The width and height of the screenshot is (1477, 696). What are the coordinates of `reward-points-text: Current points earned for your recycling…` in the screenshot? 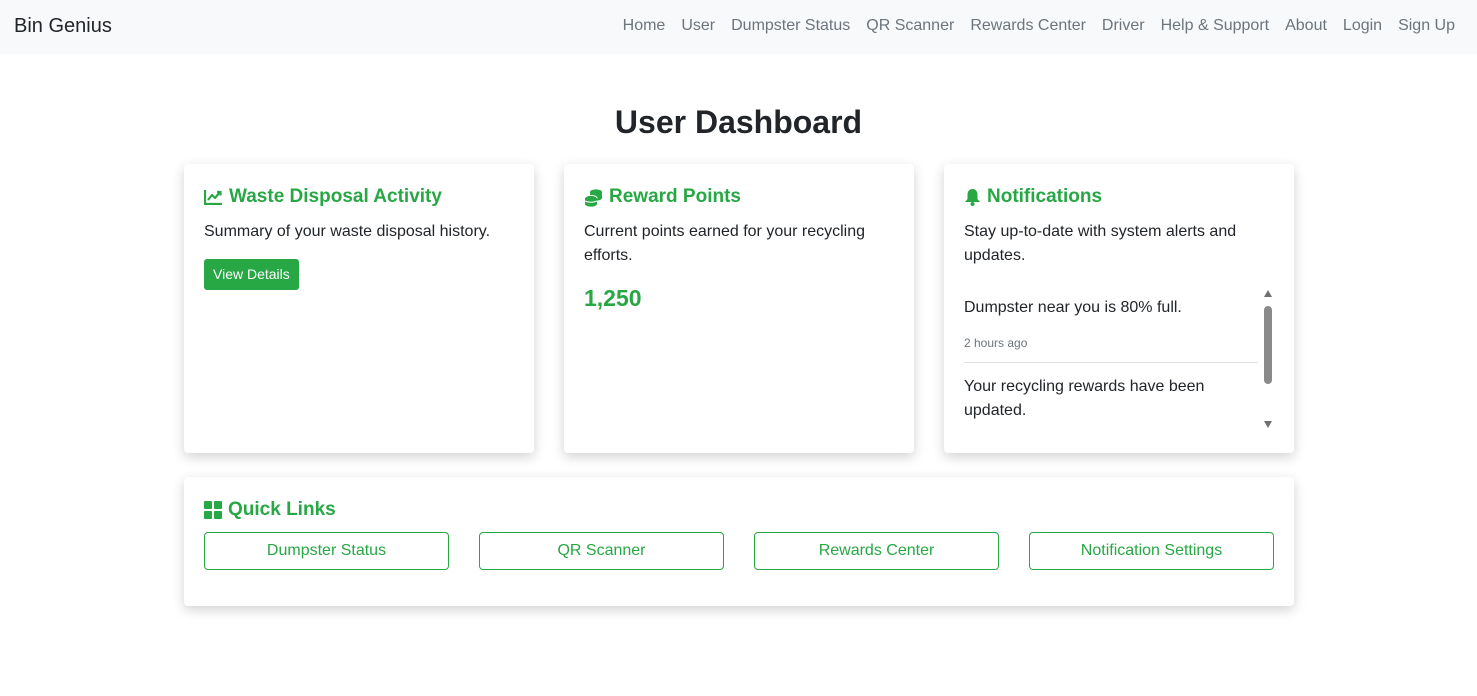 It's located at (725, 243).